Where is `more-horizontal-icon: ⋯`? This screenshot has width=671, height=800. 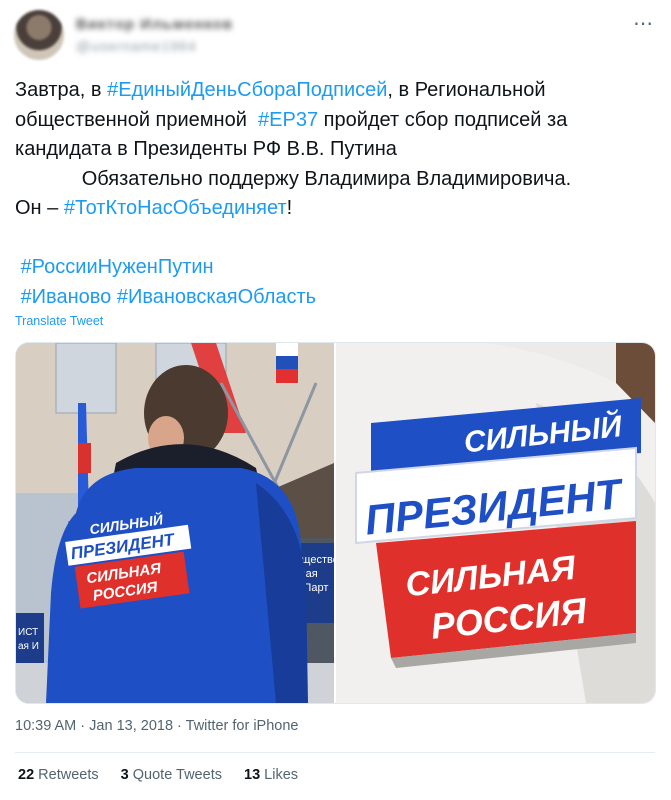 more-horizontal-icon: ⋯ is located at coordinates (643, 24).